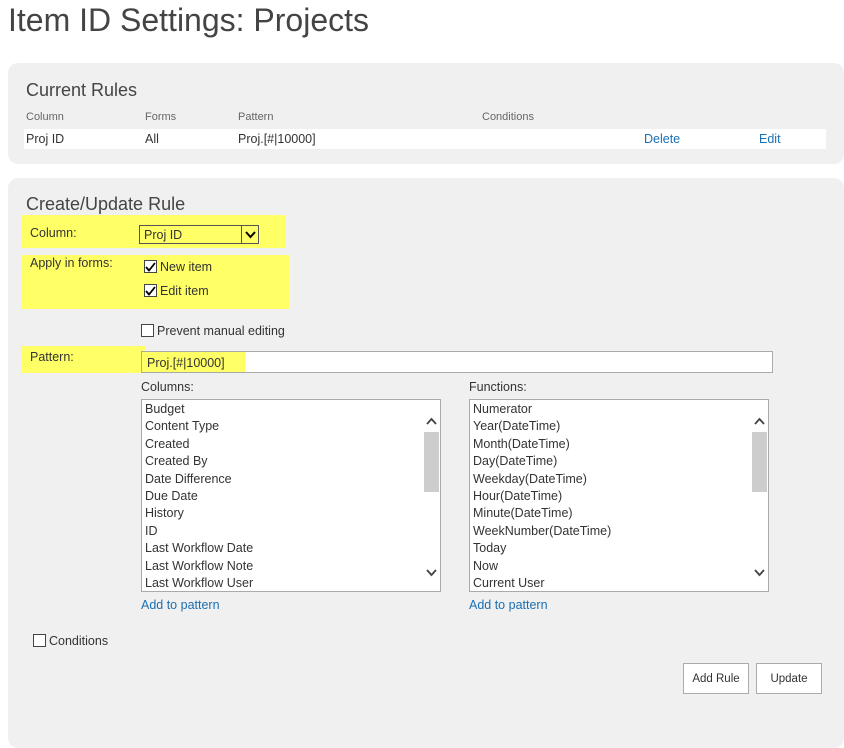  What do you see at coordinates (291, 479) in the screenshot?
I see `list-item: Date Difference` at bounding box center [291, 479].